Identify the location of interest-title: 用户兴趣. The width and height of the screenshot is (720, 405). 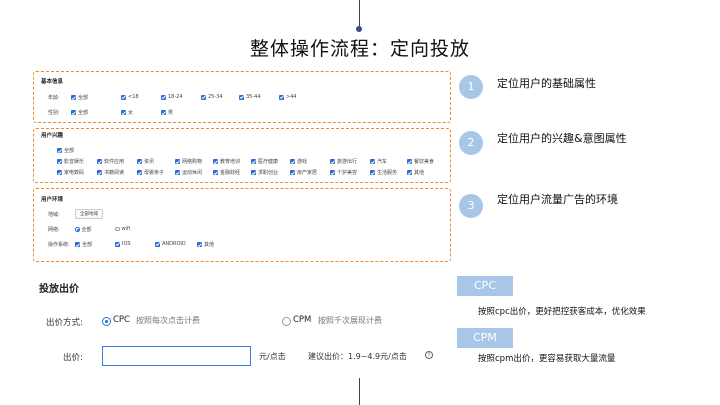
(52, 136).